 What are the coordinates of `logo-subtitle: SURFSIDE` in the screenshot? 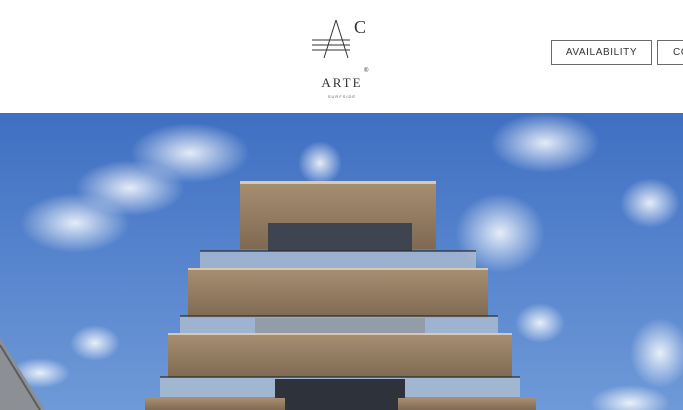 It's located at (342, 96).